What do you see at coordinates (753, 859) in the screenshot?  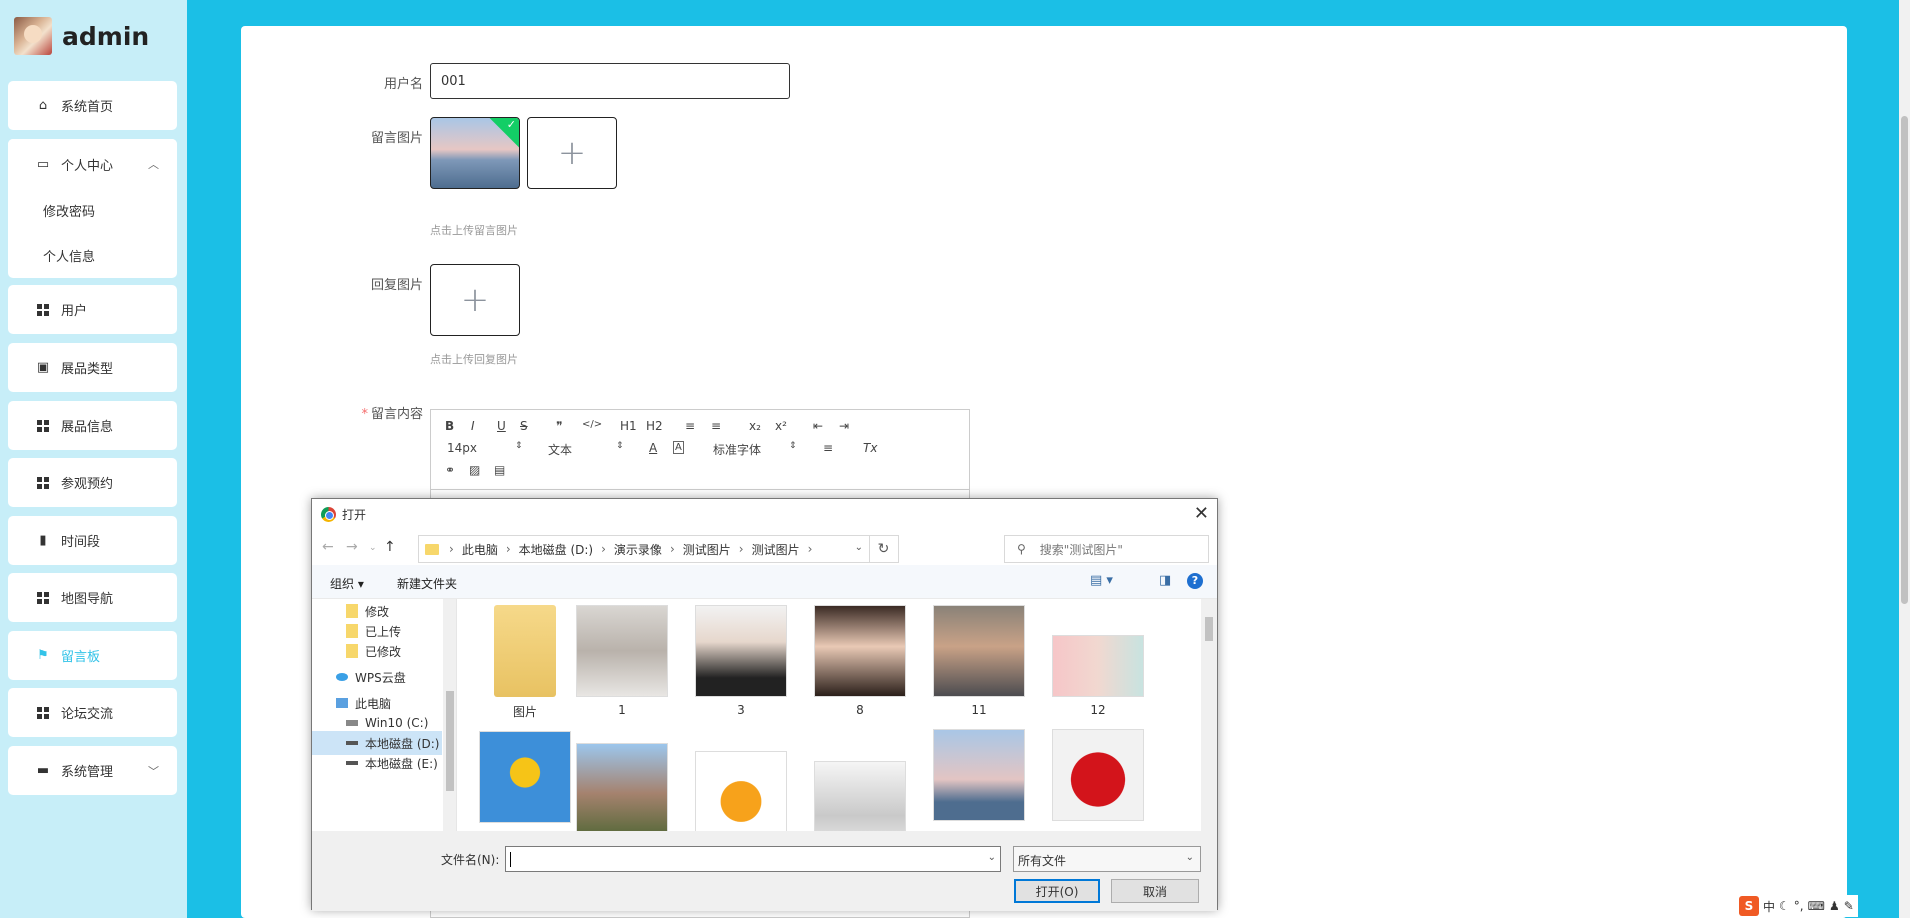 I see `filename-input: ⌄` at bounding box center [753, 859].